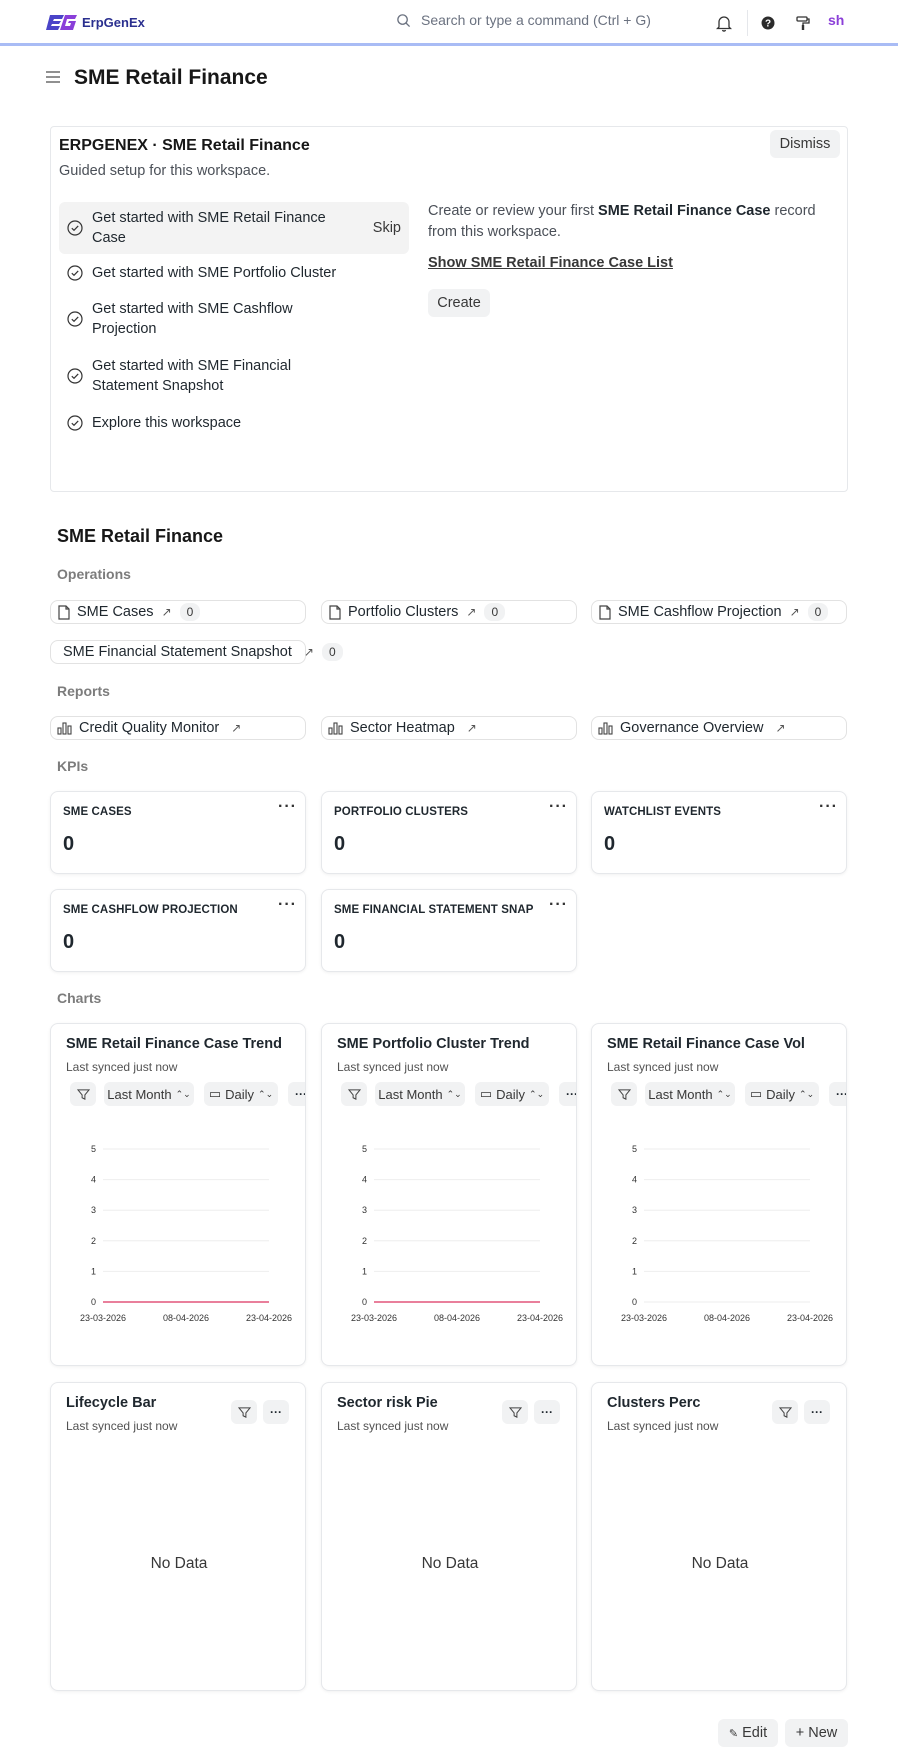 This screenshot has width=898, height=1756. What do you see at coordinates (803, 23) in the screenshot?
I see `paint-roller-icon` at bounding box center [803, 23].